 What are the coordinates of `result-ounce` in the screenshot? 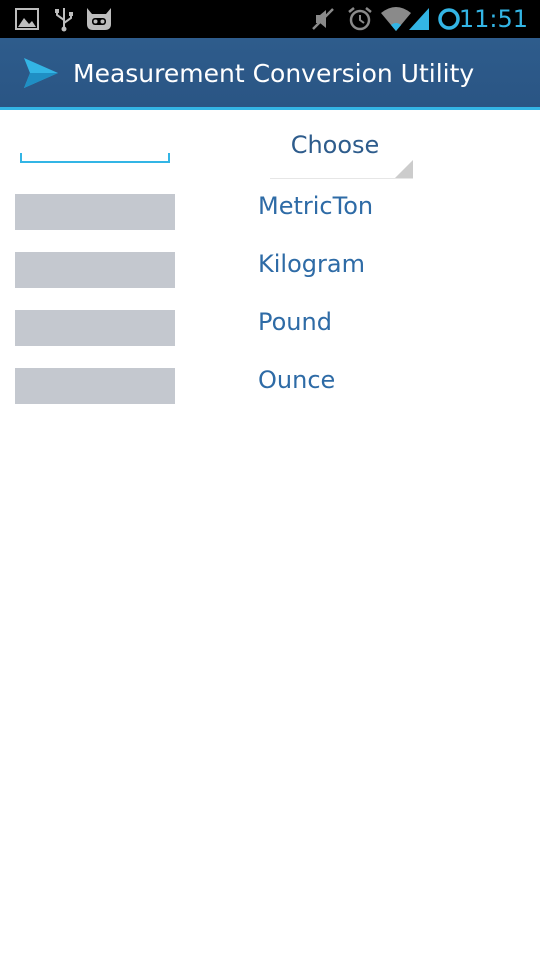 It's located at (95, 386).